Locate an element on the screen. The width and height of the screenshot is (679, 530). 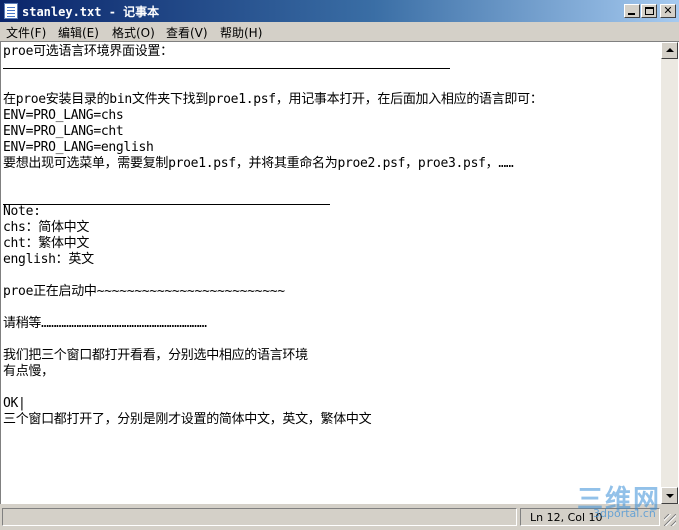
text-line: ENV=PRO_LANG=cht is located at coordinates (63, 131).